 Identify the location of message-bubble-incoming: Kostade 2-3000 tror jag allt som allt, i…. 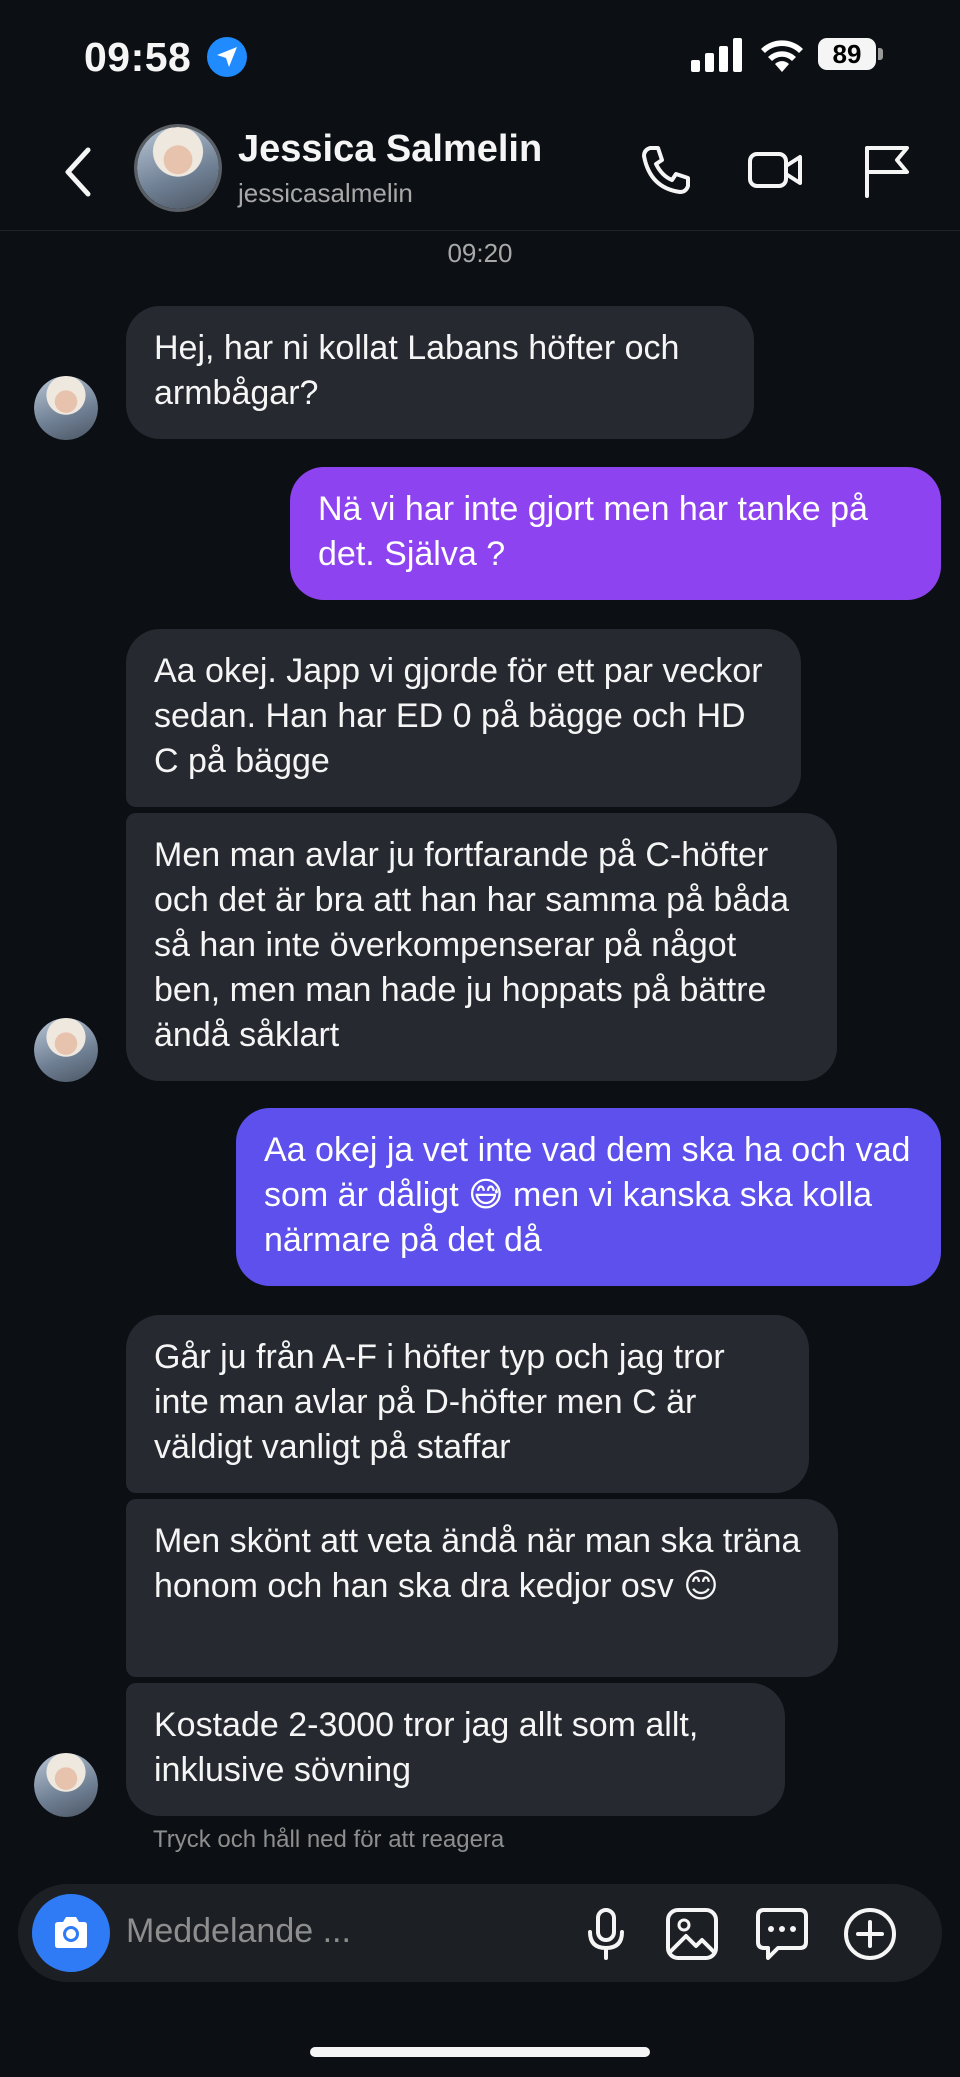
(455, 1749).